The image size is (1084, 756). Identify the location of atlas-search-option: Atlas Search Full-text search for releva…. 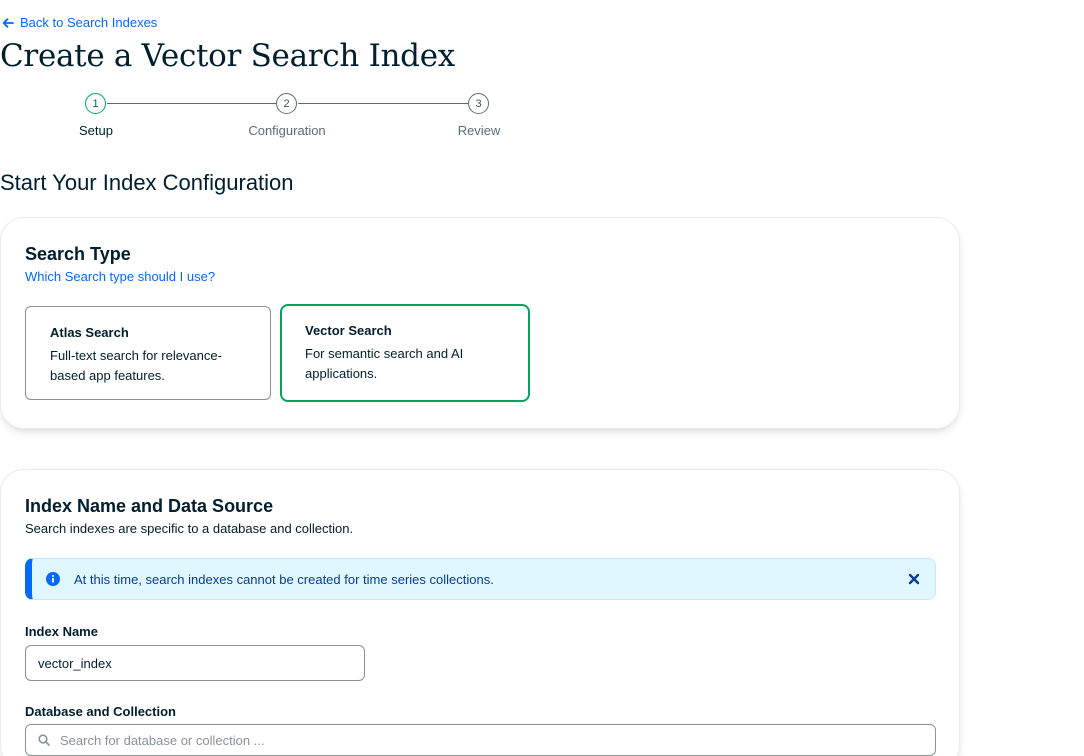
(148, 353).